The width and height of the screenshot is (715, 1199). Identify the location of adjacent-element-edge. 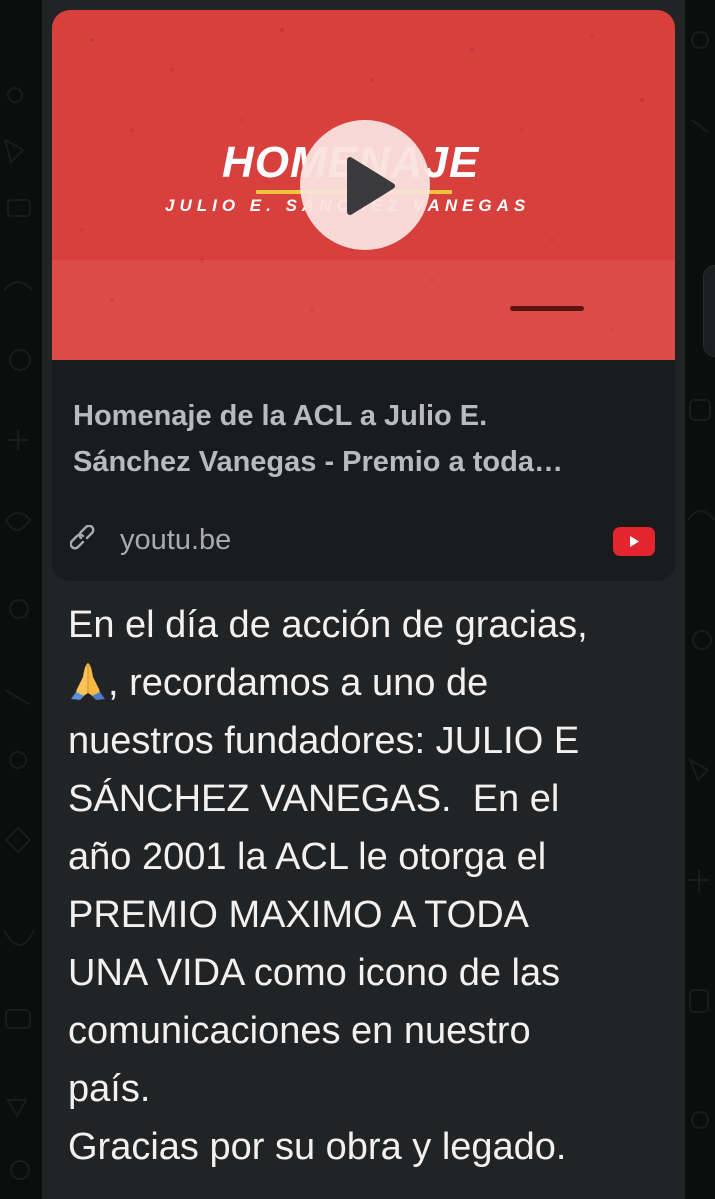
(709, 311).